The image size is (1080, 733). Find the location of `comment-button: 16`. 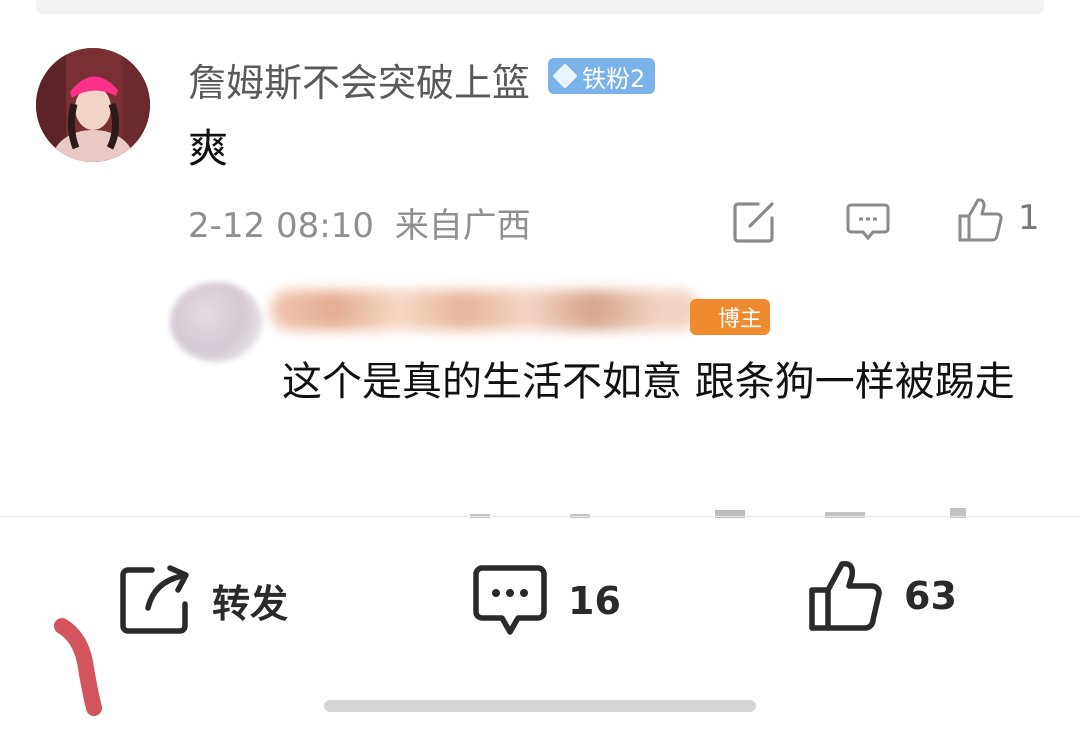

comment-button: 16 is located at coordinates (546, 601).